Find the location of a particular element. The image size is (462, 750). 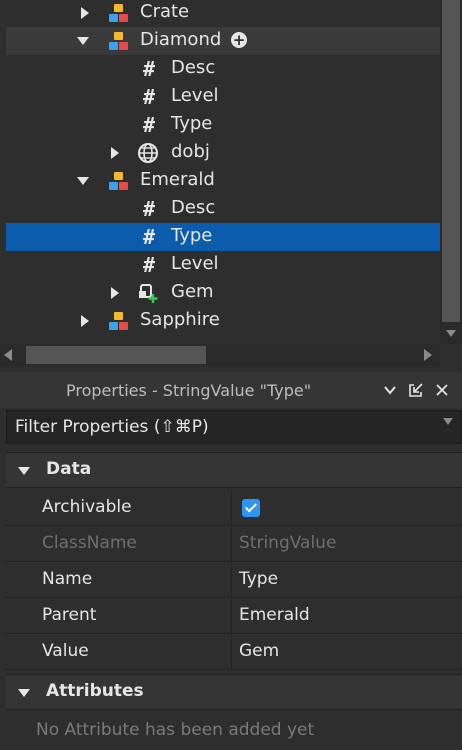

filter-placeholder: Filter Properties (⇧⌘P) is located at coordinates (112, 427).